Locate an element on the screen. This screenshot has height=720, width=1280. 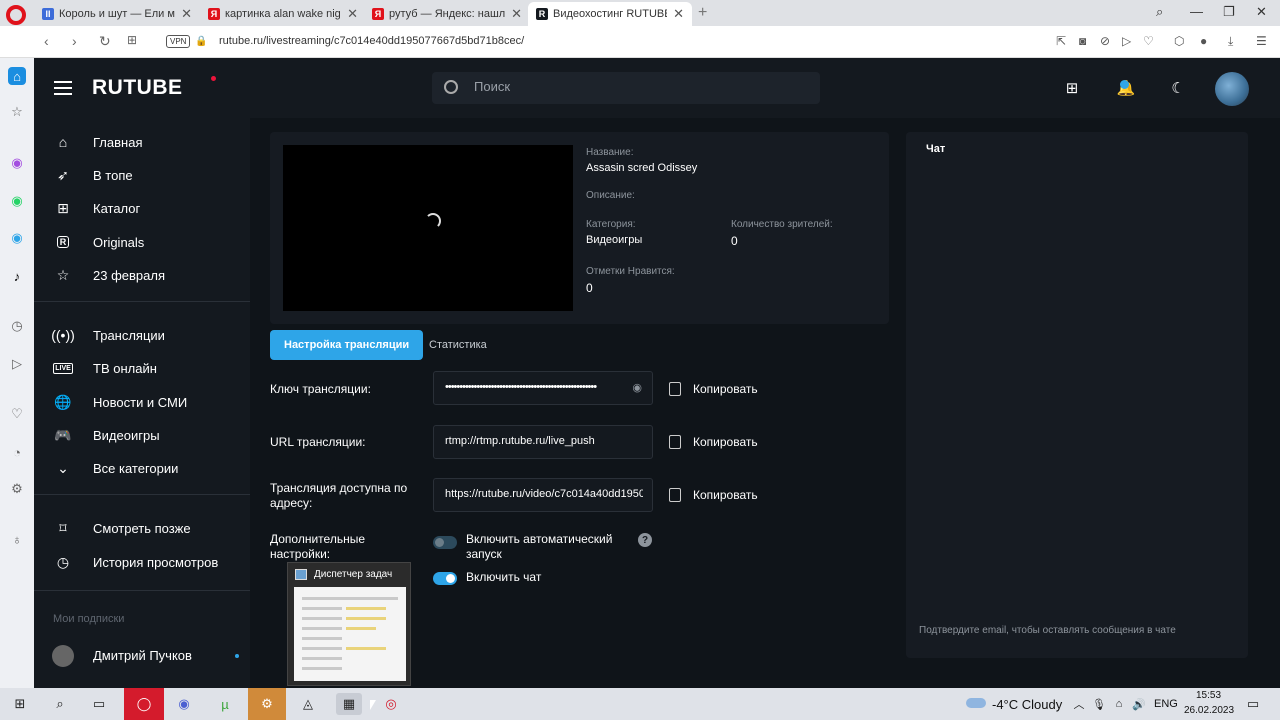
maximize-icon: ❐ is located at coordinates (1229, 12).